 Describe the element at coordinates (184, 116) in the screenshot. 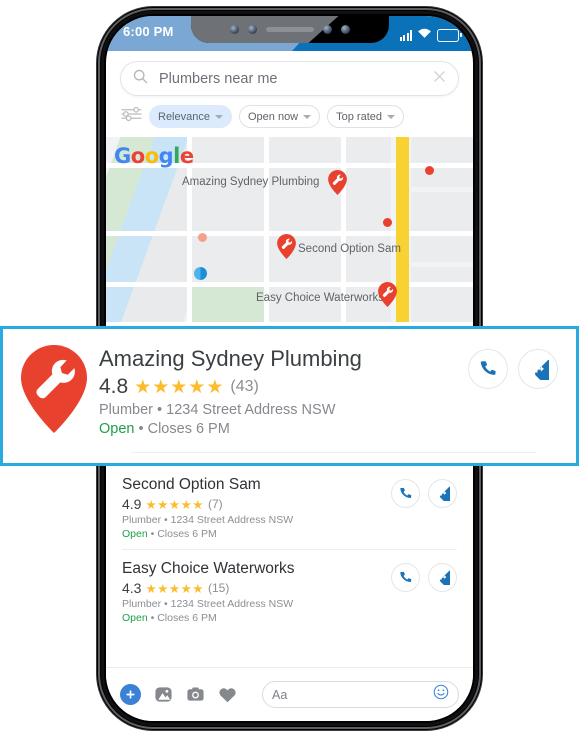

I see `filter-chip-relevance-label: Relevance` at that location.